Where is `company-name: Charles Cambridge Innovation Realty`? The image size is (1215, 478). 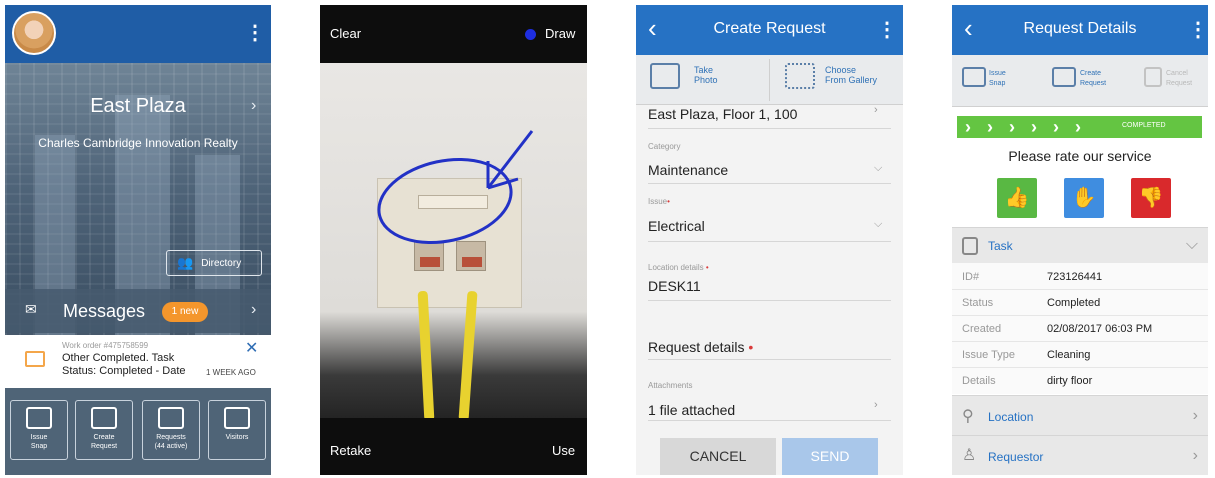 company-name: Charles Cambridge Innovation Realty is located at coordinates (138, 143).